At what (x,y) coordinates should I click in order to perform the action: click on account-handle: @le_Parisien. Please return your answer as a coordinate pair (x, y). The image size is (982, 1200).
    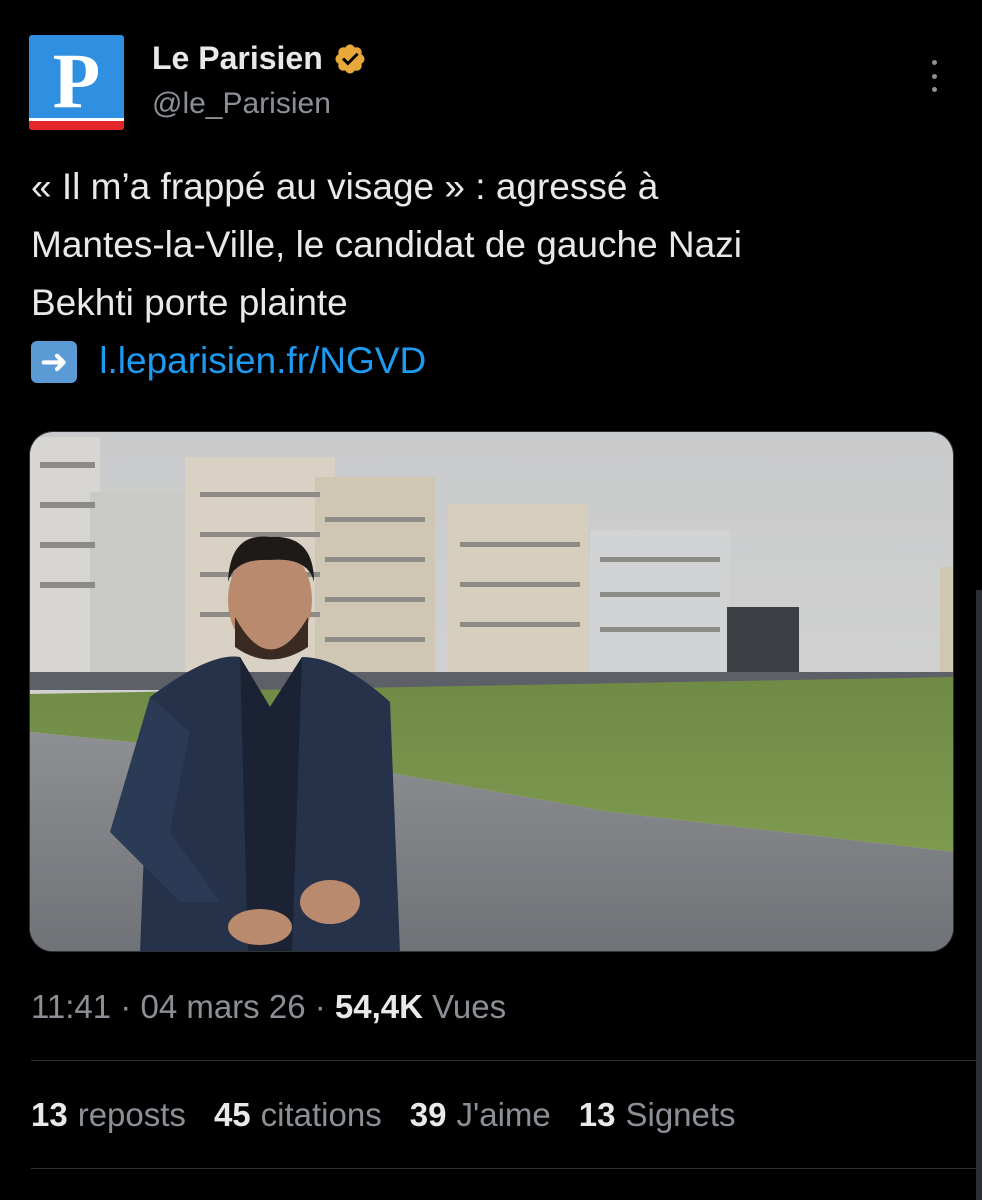
    Looking at the image, I should click on (241, 104).